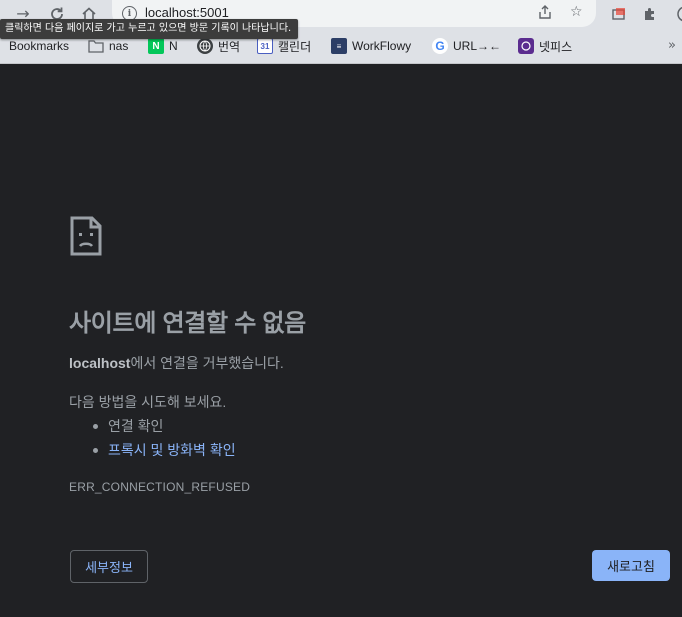  Describe the element at coordinates (650, 14) in the screenshot. I see `extensions-puzzle-icon` at that location.